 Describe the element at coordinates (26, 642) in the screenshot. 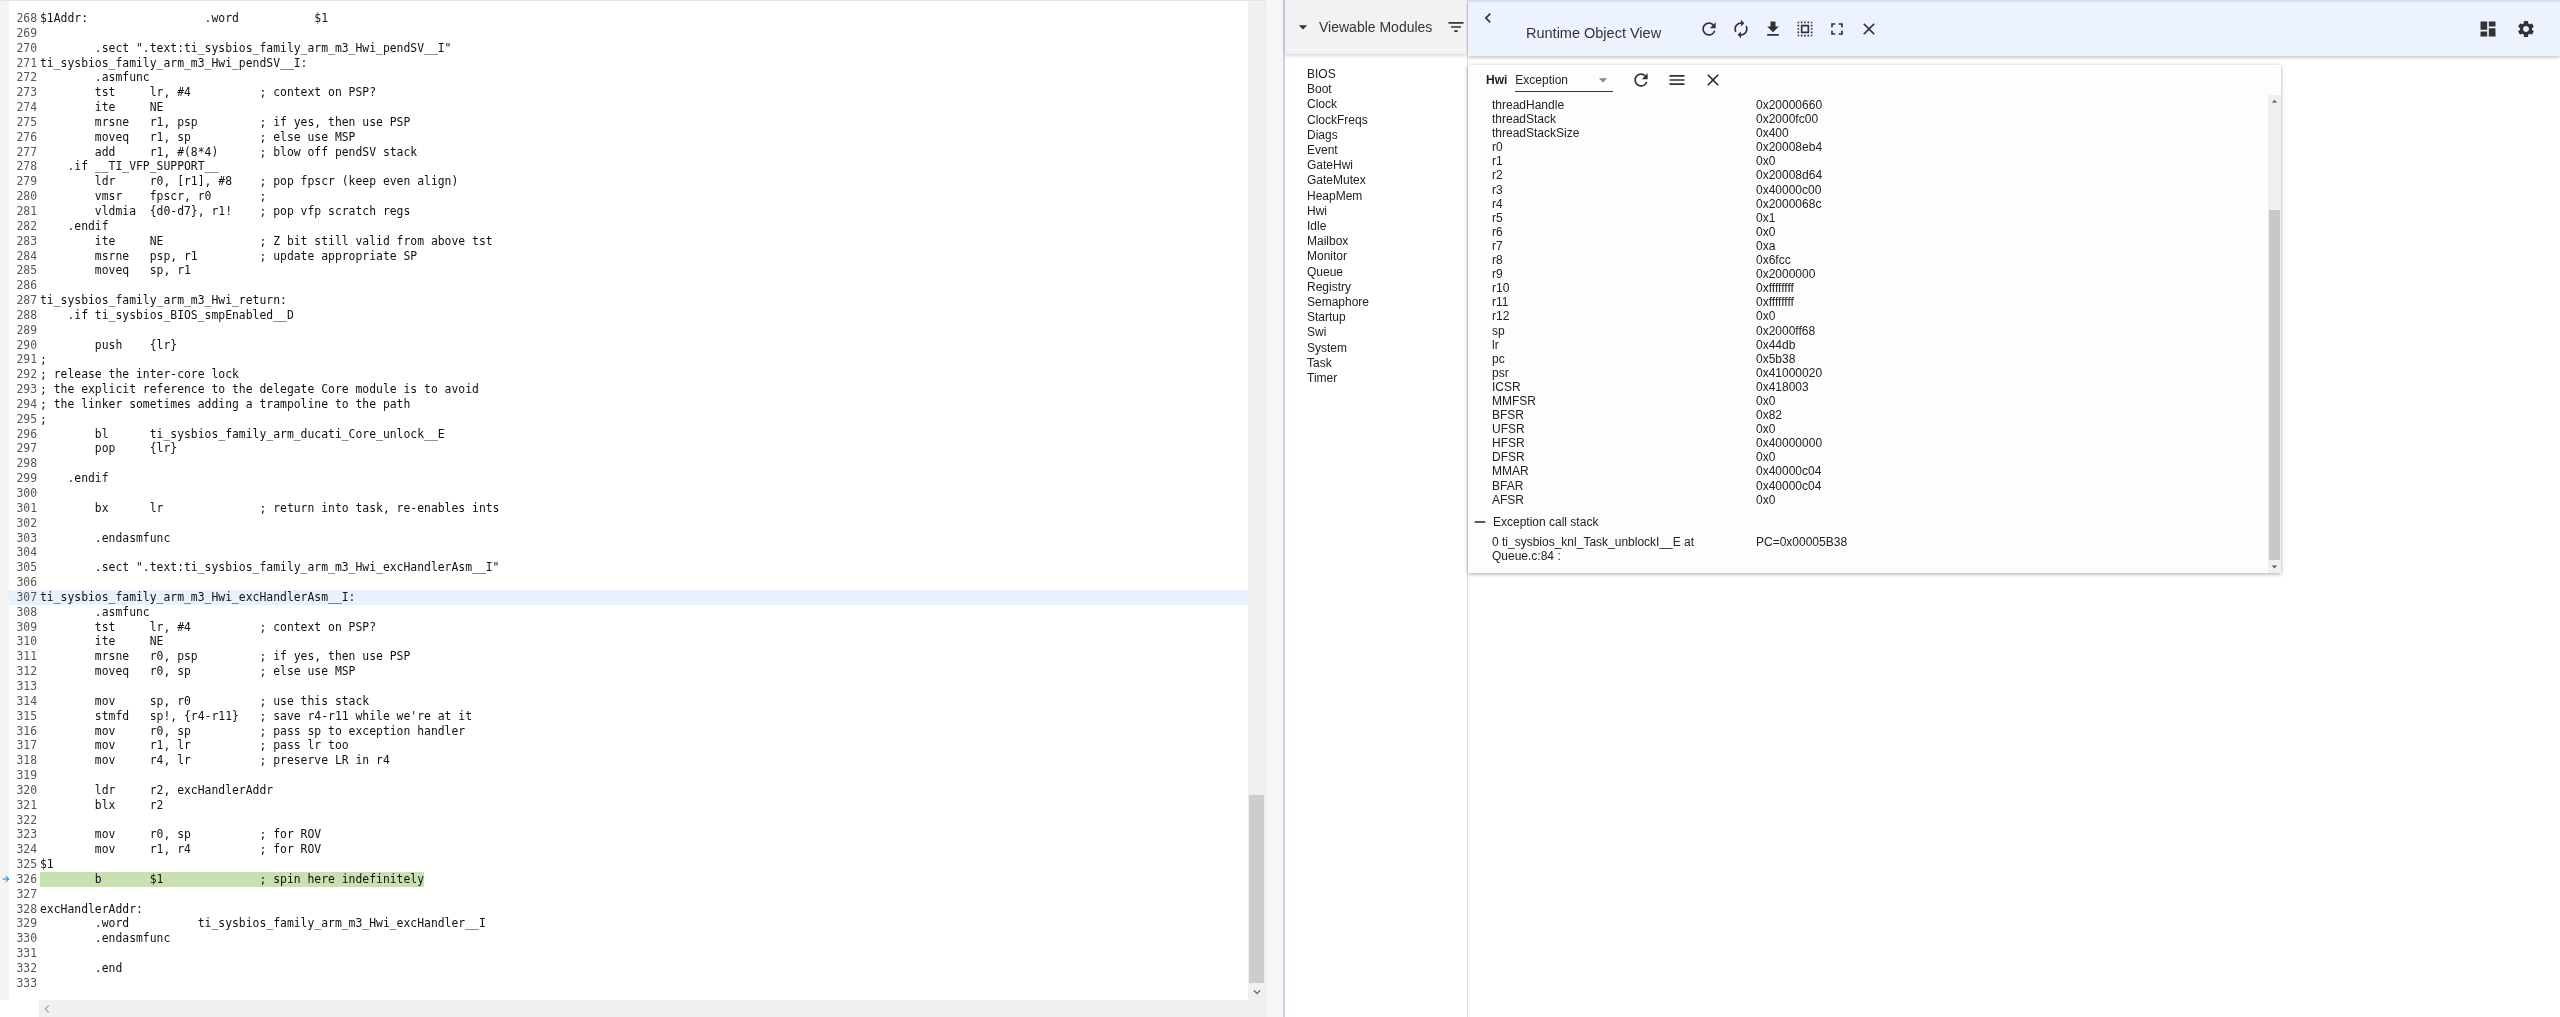

I see `line-number: 310` at that location.